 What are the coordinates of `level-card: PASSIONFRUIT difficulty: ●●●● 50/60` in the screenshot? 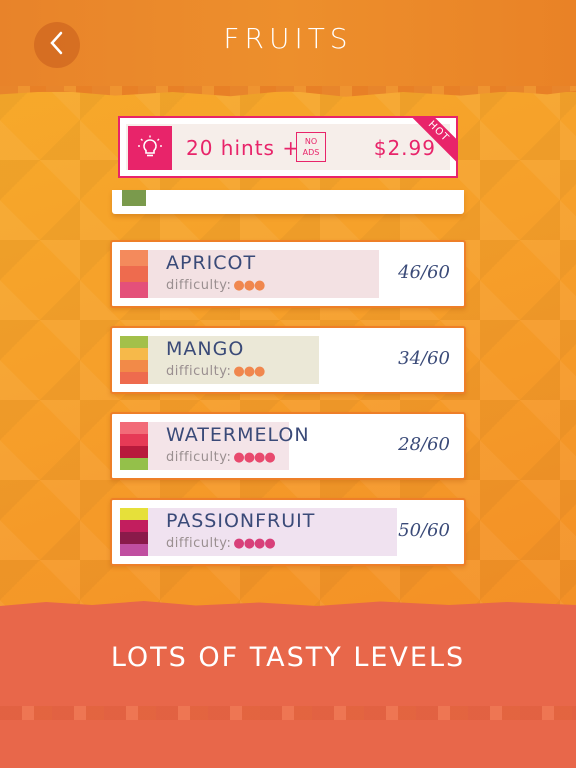 It's located at (288, 532).